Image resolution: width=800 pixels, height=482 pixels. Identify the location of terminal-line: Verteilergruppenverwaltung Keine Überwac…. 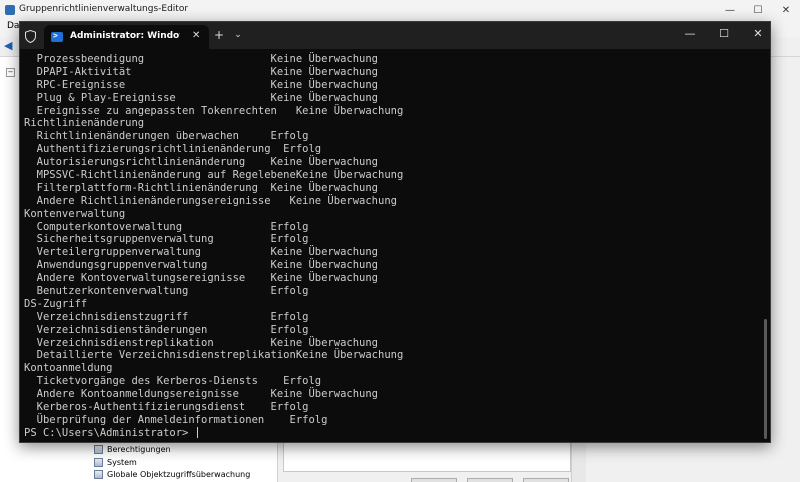
(201, 252).